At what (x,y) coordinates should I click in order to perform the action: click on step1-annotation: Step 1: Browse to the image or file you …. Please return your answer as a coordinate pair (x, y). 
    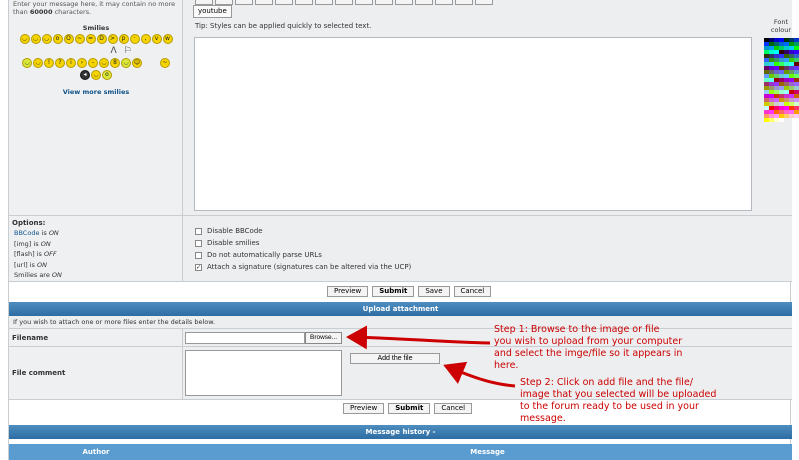
    Looking at the image, I should click on (588, 347).